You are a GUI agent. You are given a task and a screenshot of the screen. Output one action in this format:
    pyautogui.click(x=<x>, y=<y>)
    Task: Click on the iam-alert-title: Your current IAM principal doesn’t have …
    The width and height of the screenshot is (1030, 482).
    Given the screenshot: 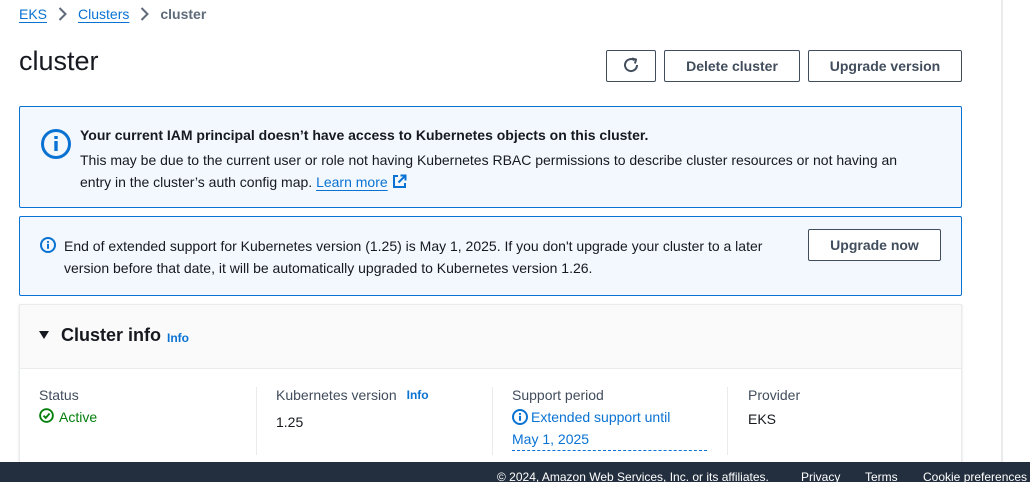 What is the action you would take?
    pyautogui.click(x=364, y=135)
    